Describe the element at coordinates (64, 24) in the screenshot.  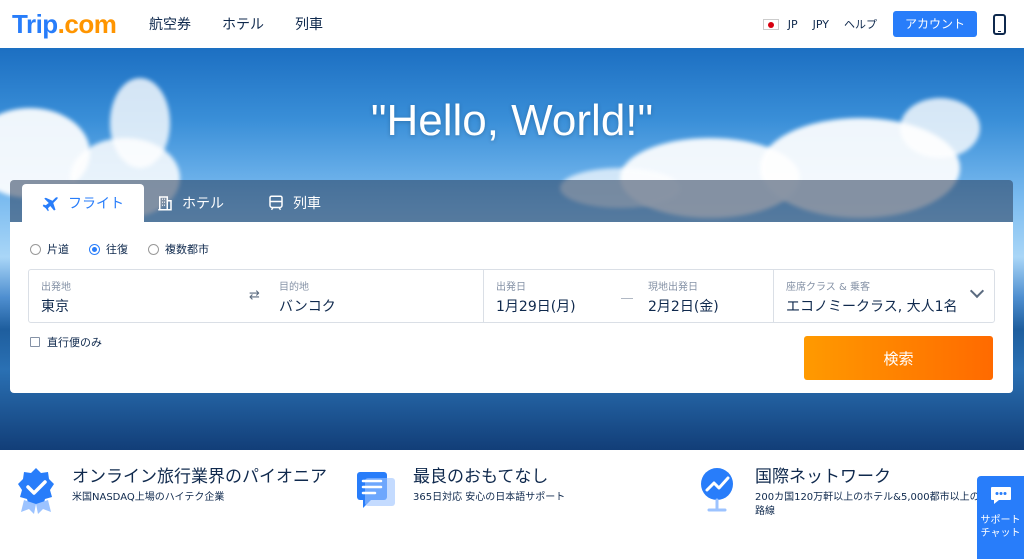
I see `logo: Trip.com` at that location.